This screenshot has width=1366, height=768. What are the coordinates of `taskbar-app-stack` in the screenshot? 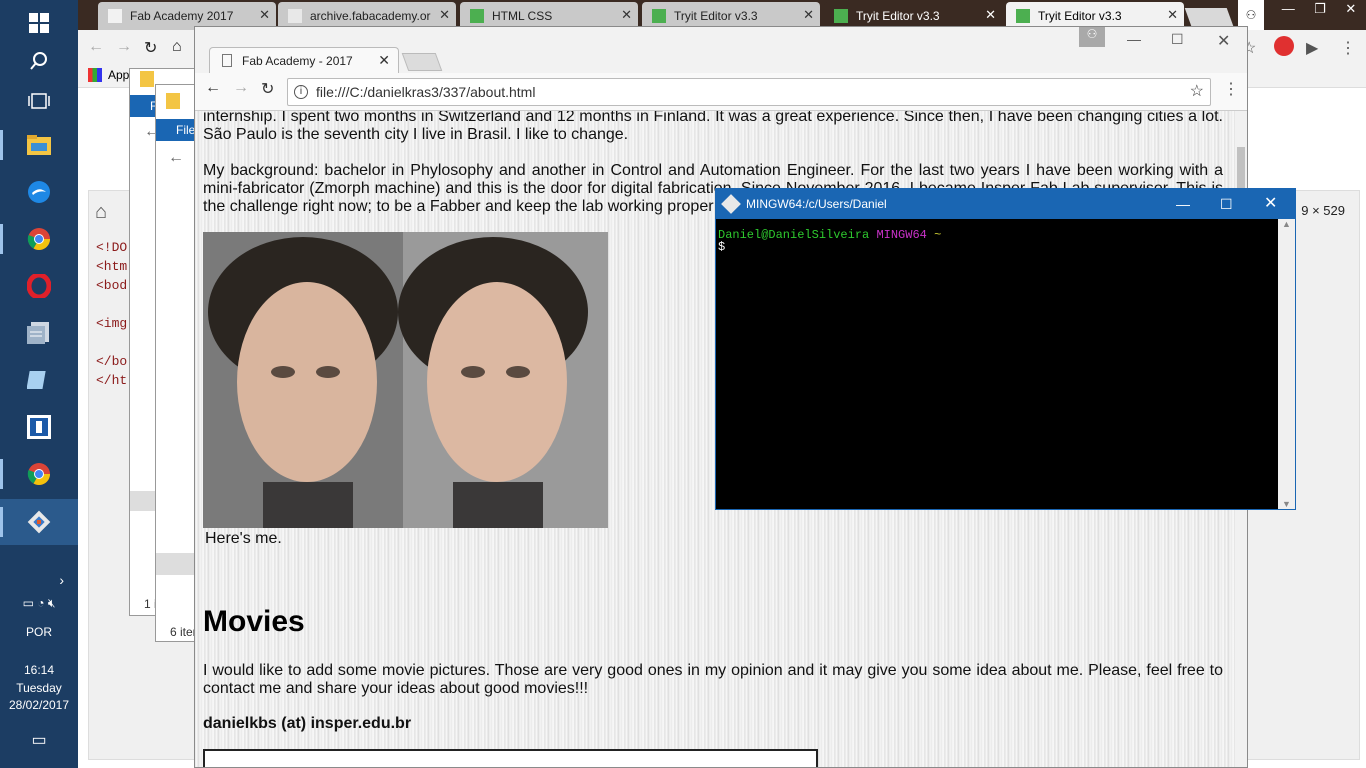 It's located at (39, 333).